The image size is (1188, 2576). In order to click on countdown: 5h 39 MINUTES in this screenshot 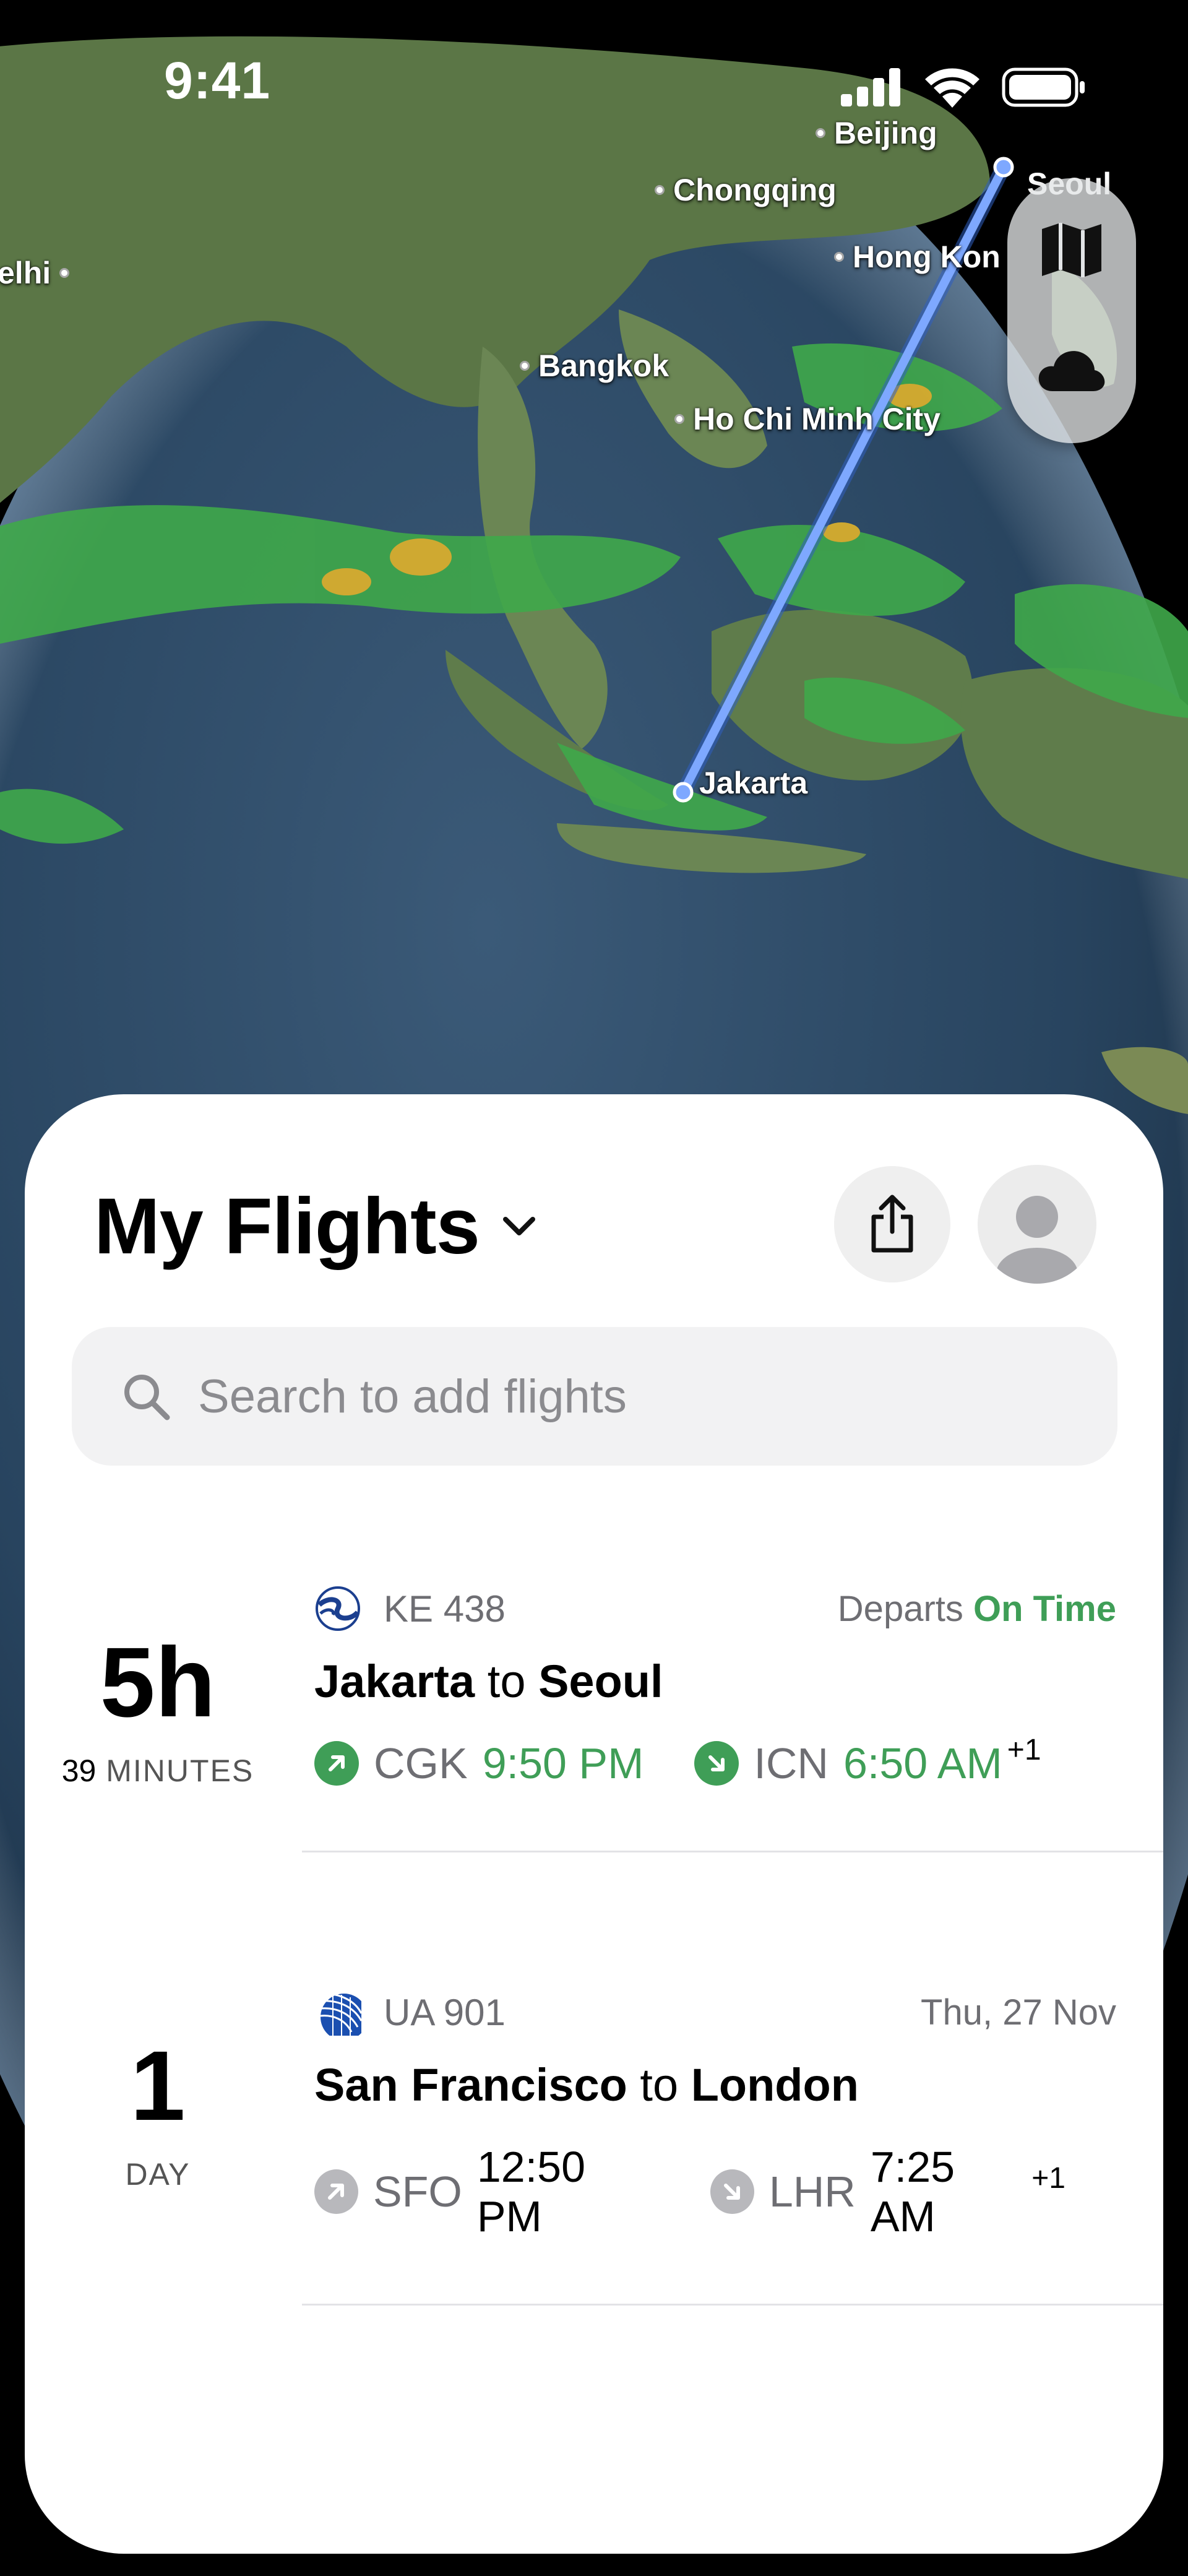, I will do `click(157, 1711)`.